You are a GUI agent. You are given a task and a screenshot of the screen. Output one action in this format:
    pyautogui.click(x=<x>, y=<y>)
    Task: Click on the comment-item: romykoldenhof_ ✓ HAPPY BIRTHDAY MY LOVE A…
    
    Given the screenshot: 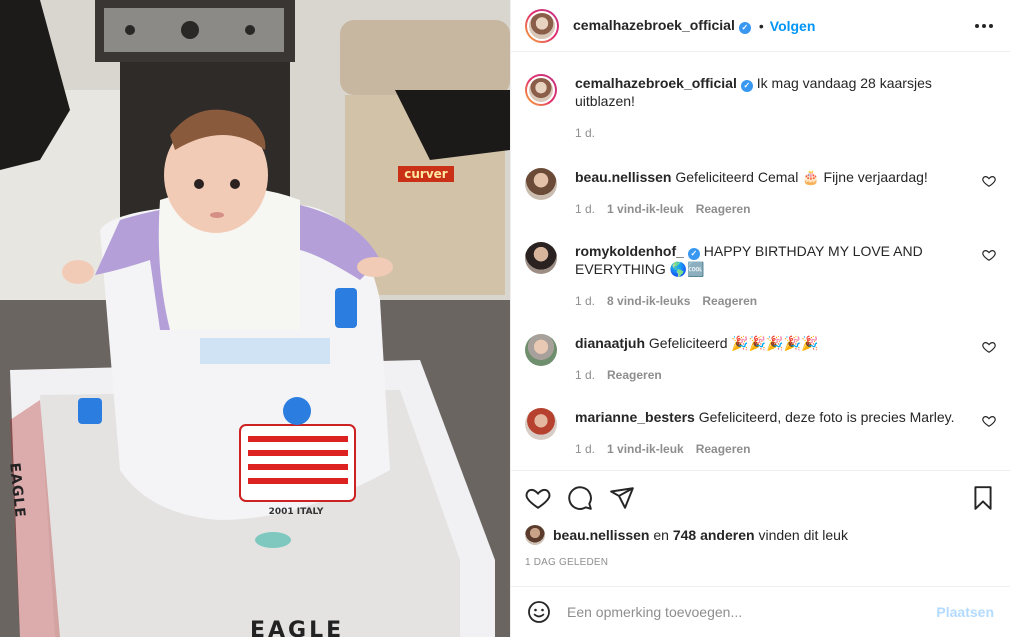 What is the action you would take?
    pyautogui.click(x=760, y=276)
    